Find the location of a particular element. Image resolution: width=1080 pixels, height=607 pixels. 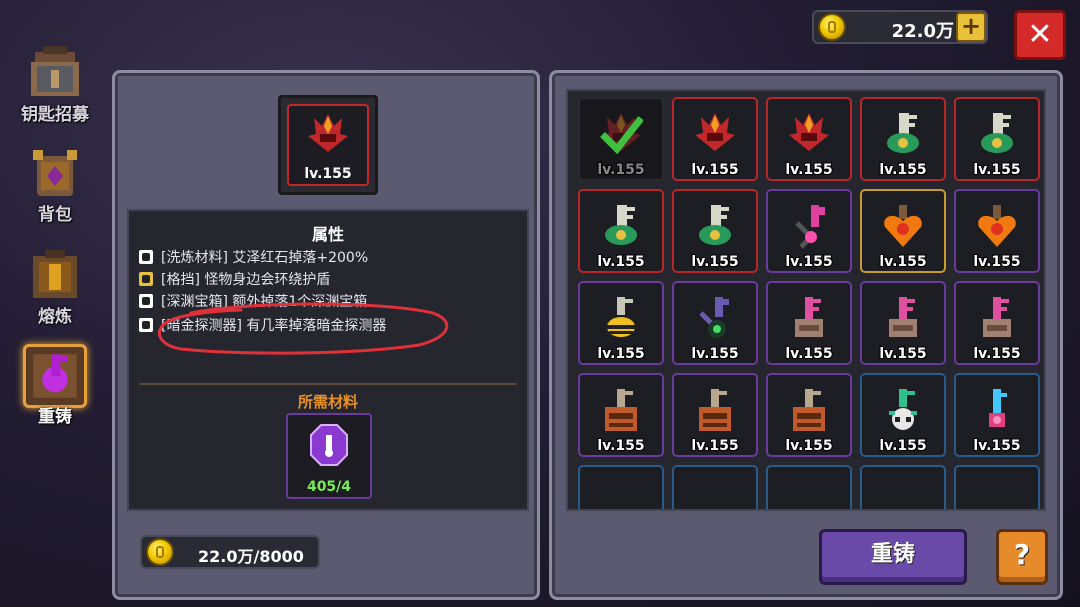

nav-item-key-recruit: 钥匙招募 is located at coordinates (55, 83).